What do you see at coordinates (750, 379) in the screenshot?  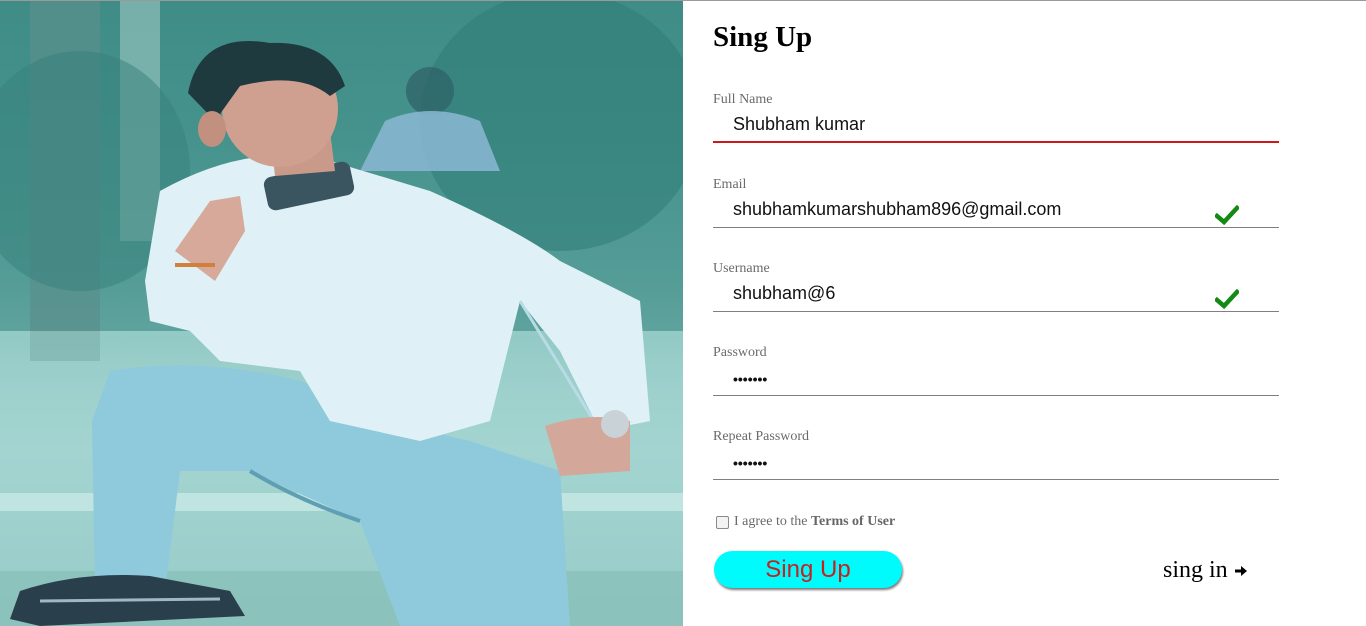 I see `password-input: •••••••` at bounding box center [750, 379].